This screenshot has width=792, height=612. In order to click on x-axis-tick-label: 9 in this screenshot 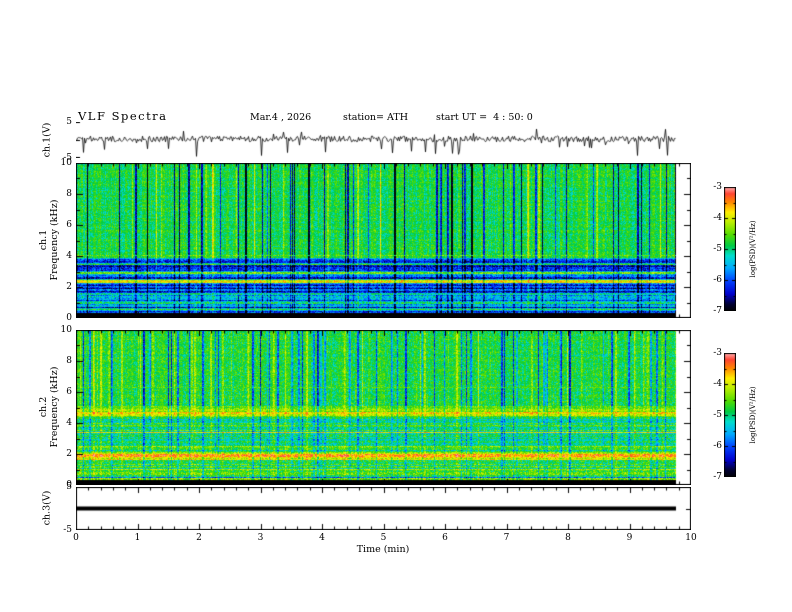, I will do `click(629, 538)`.